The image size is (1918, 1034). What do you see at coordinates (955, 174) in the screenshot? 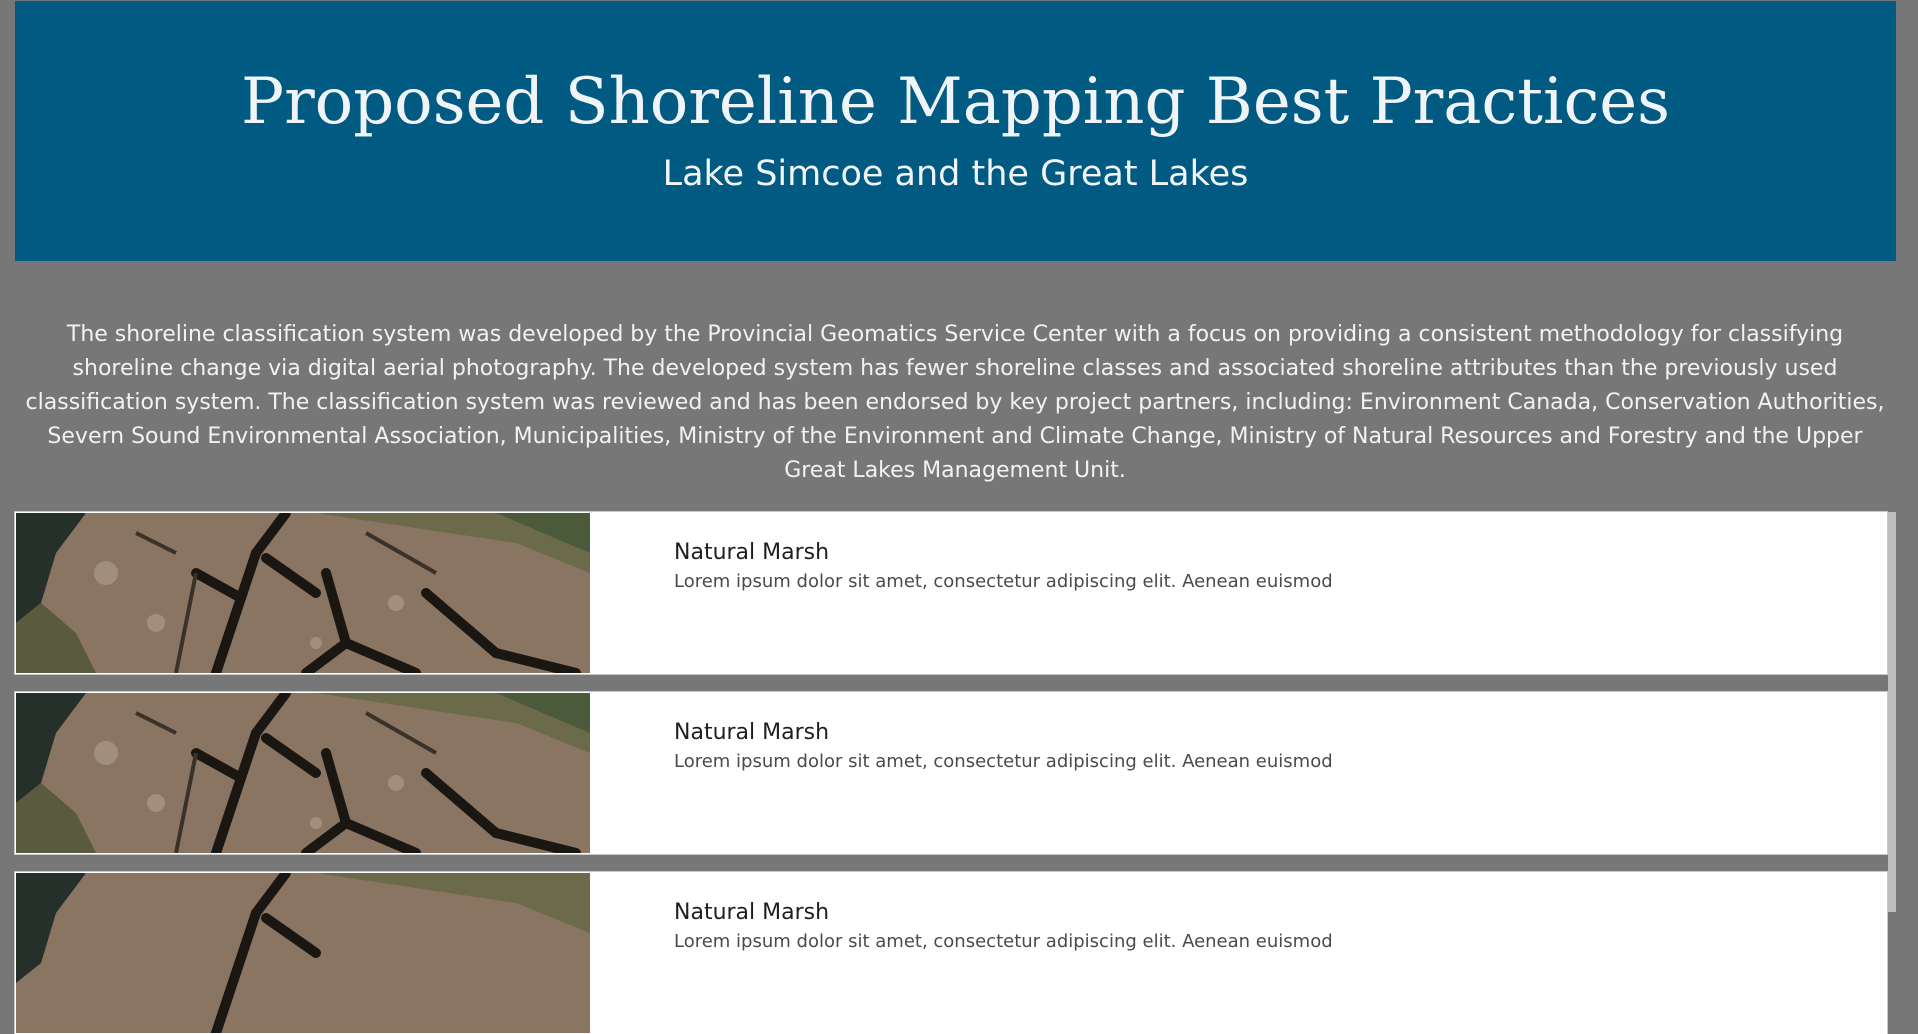
I see `page-subtitle: Lake Simcoe and the Great Lakes` at bounding box center [955, 174].